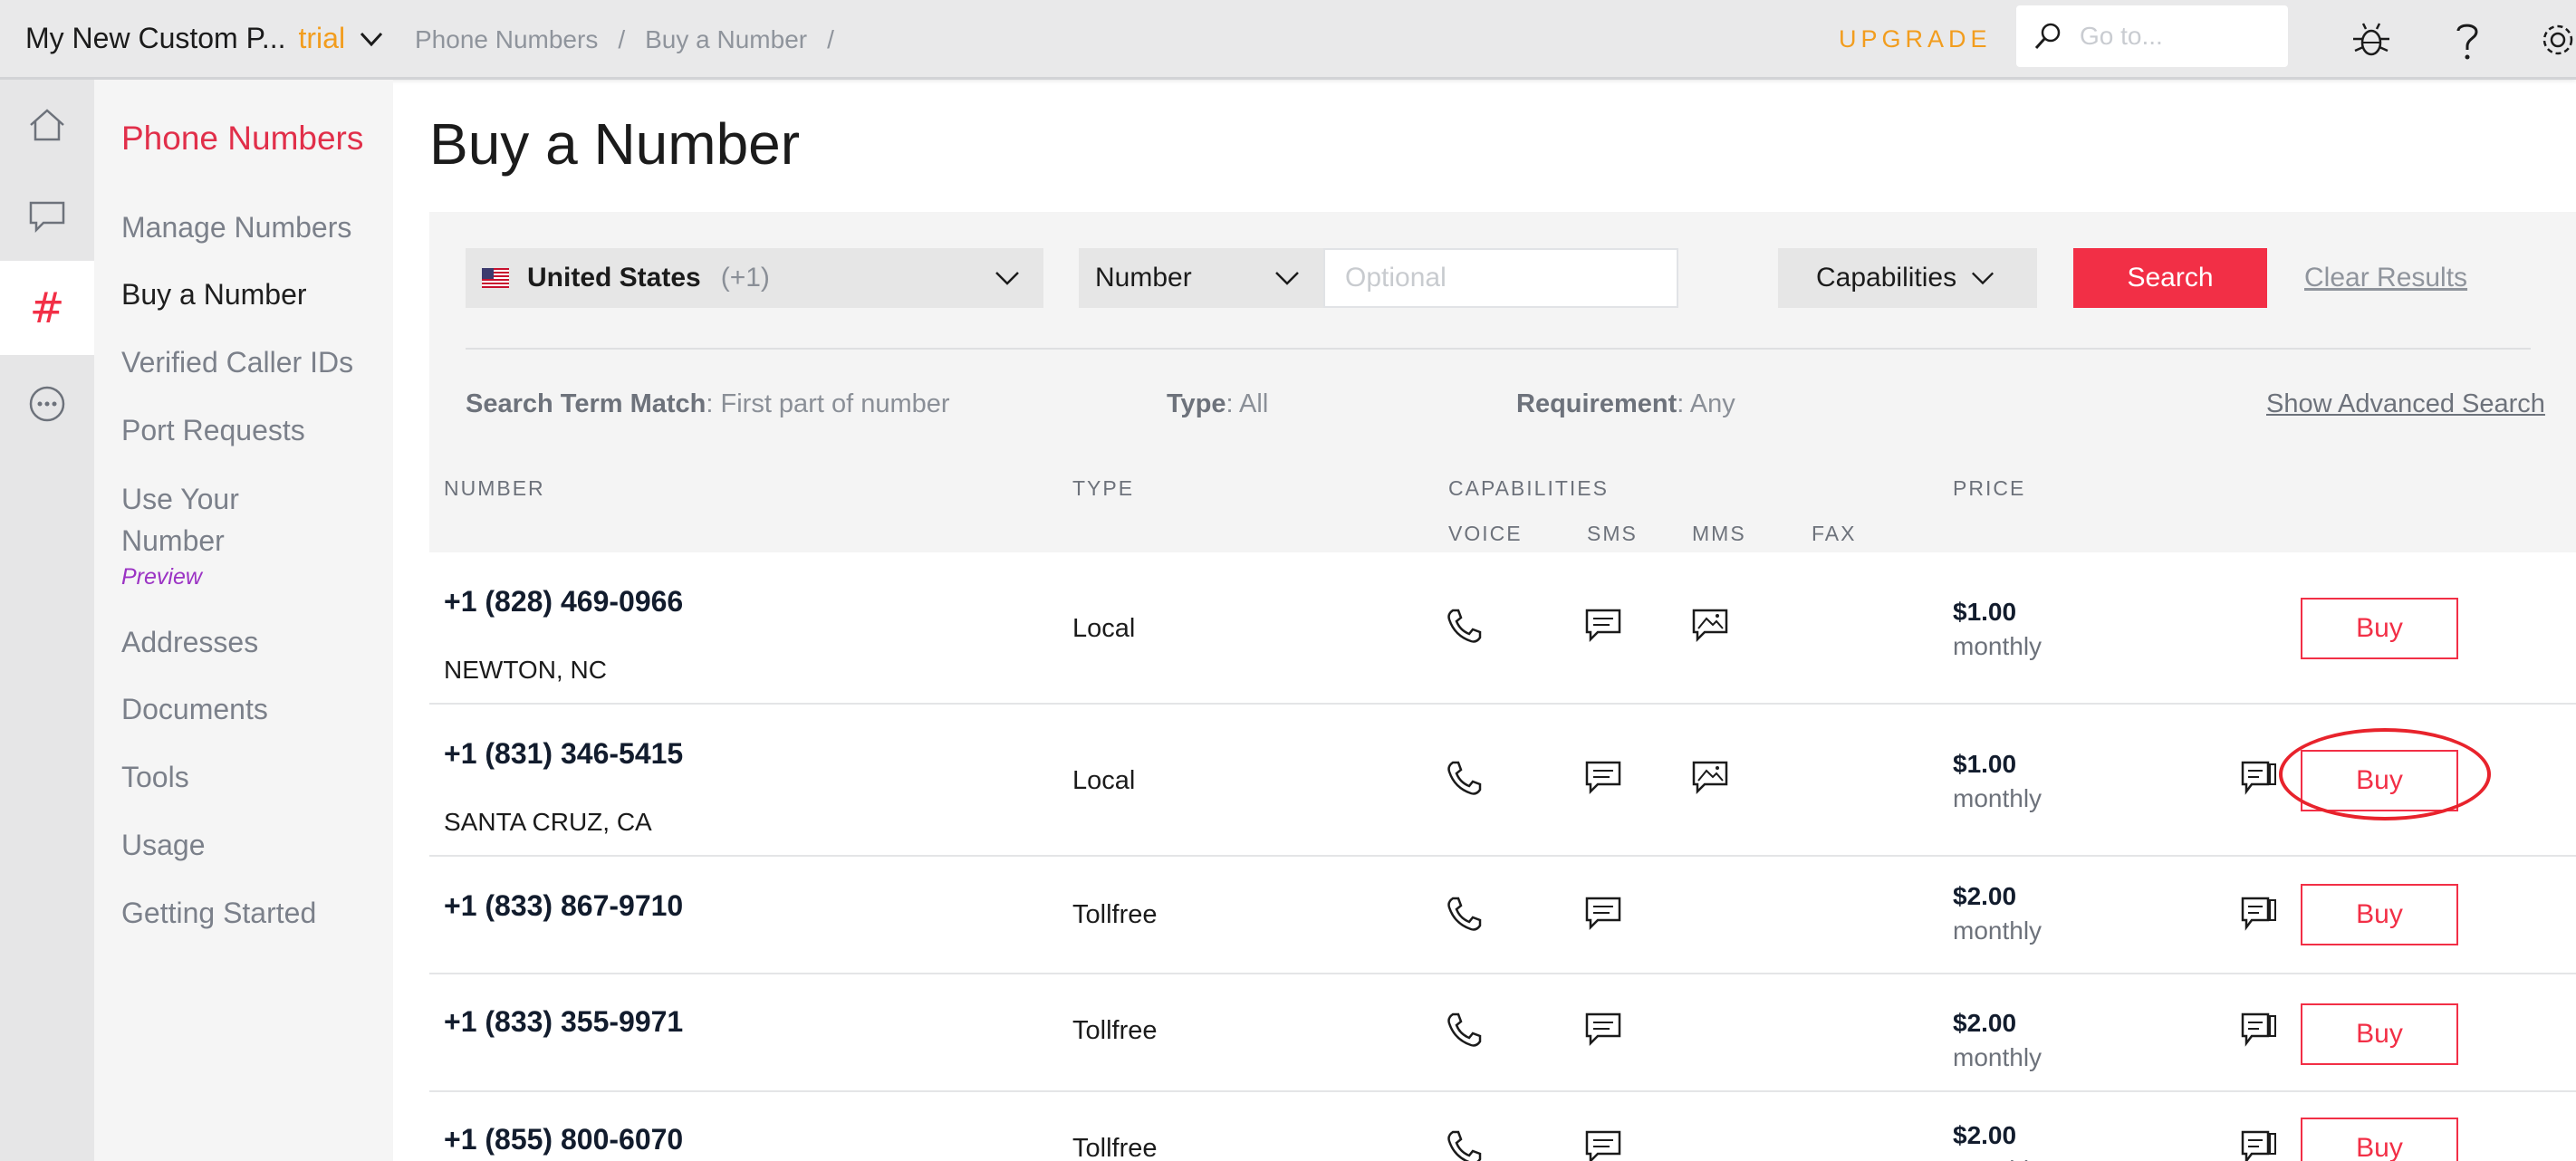 This screenshot has height=1161, width=2576. Describe the element at coordinates (1596, 403) in the screenshot. I see `requirement-label: Requirement` at that location.